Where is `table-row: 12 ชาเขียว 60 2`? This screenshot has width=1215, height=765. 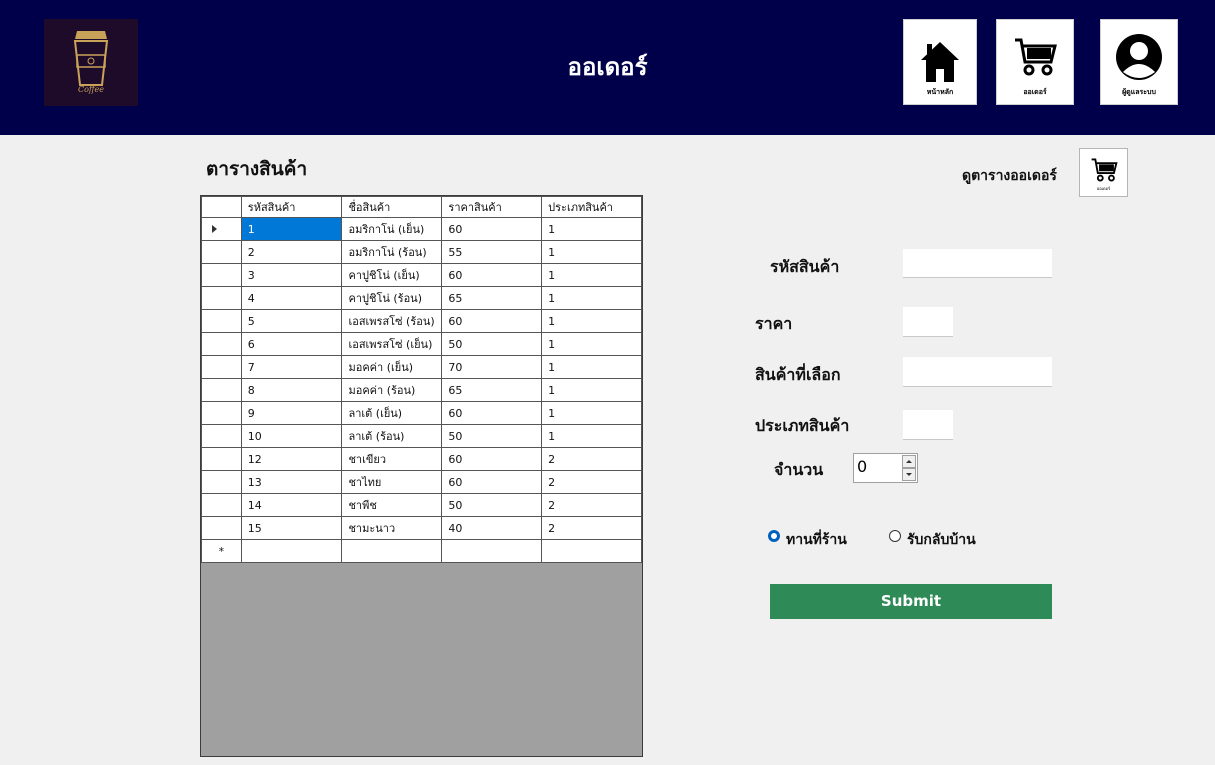
table-row: 12 ชาเขียว 60 2 is located at coordinates (421, 459).